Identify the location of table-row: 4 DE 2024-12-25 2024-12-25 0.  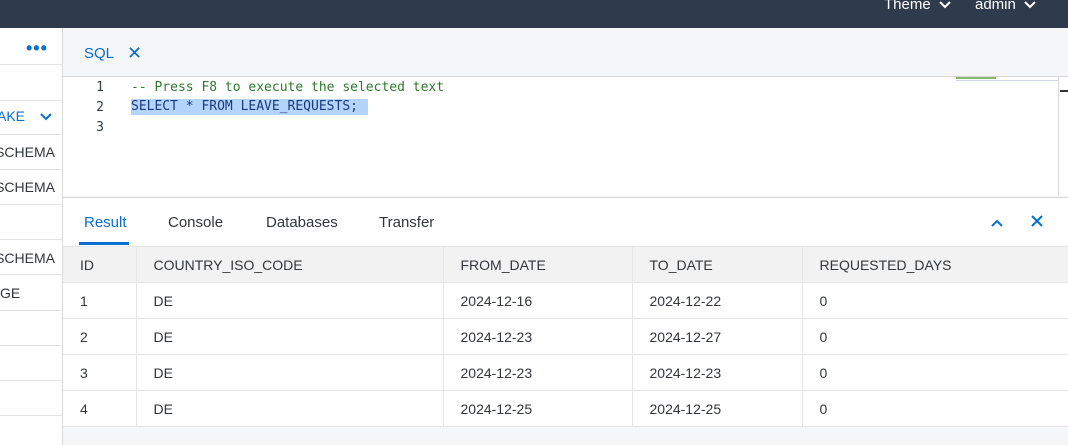
(565, 408).